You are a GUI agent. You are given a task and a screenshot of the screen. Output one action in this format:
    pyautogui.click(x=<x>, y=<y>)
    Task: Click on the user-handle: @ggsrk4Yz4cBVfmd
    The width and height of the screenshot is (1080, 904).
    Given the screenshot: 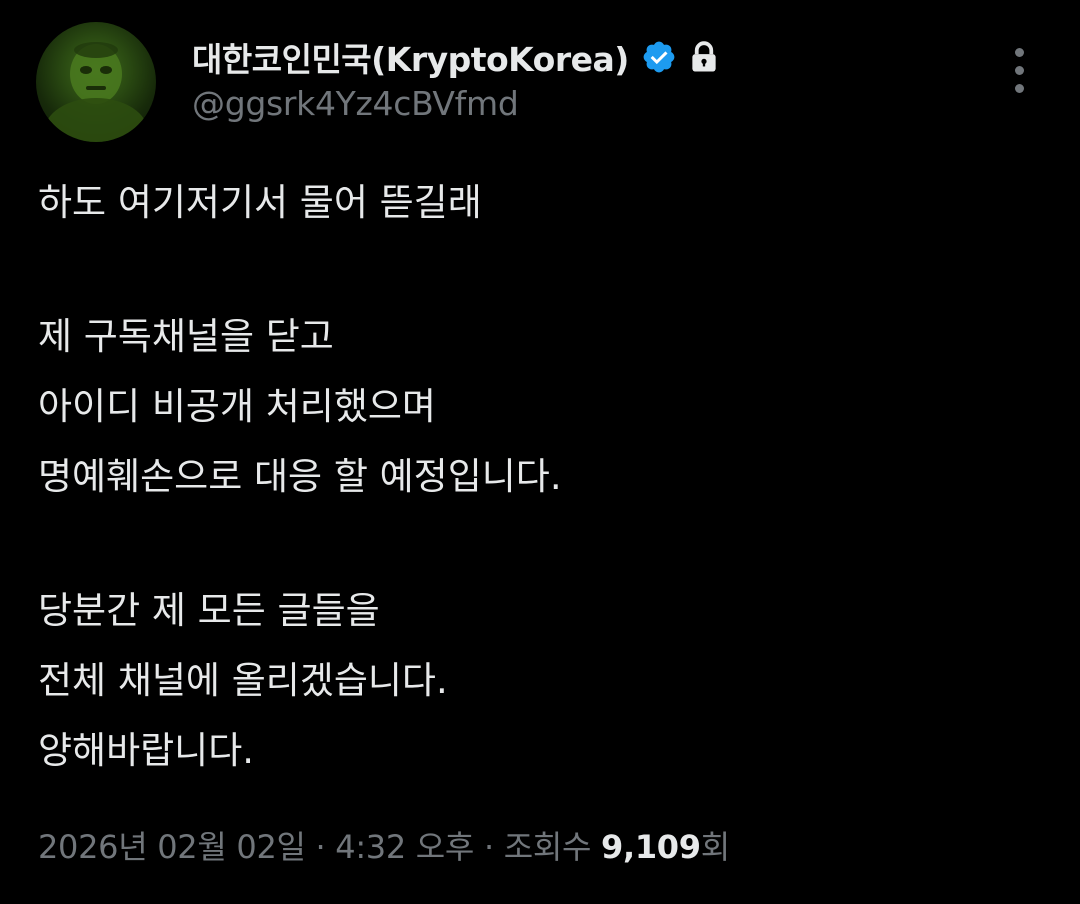 What is the action you would take?
    pyautogui.click(x=355, y=103)
    